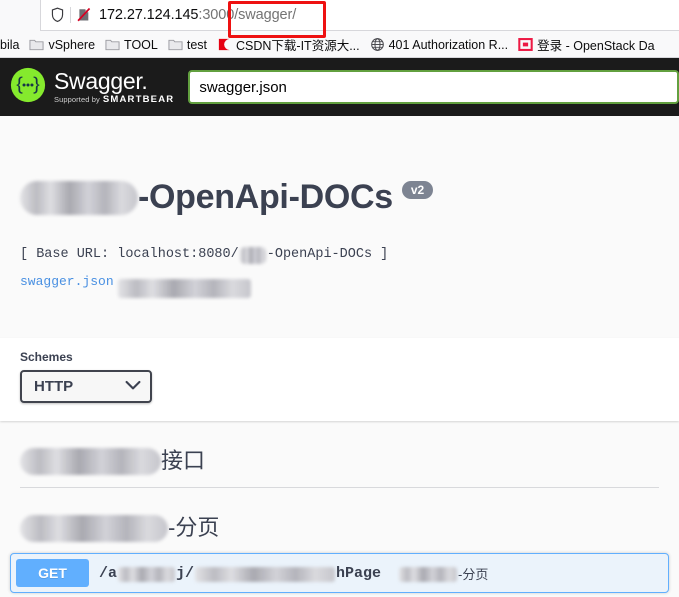 This screenshot has width=679, height=597. Describe the element at coordinates (377, 44) in the screenshot. I see `globe-icon` at that location.